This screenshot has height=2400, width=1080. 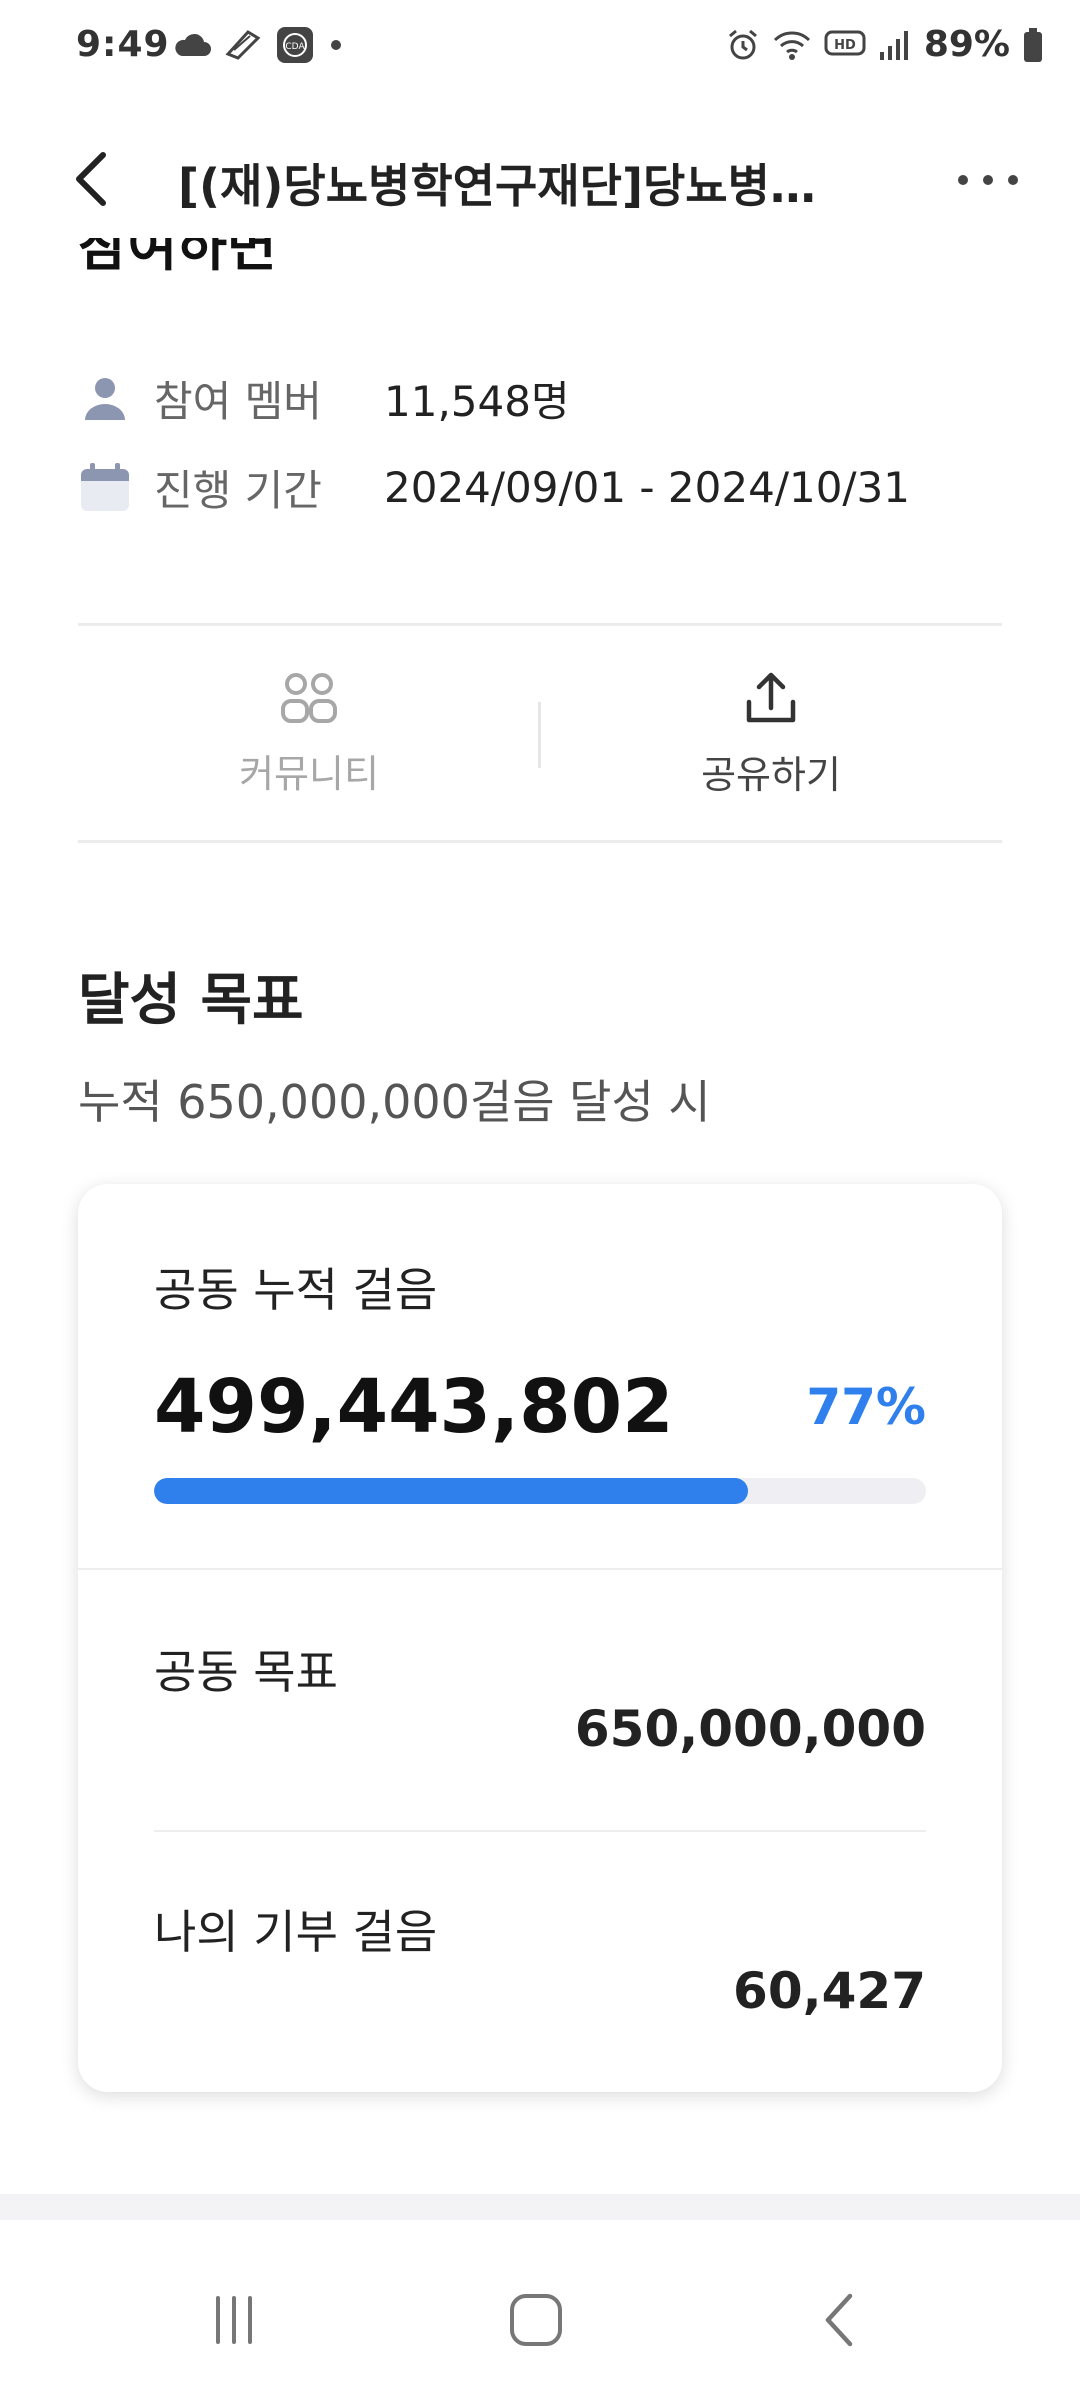 What do you see at coordinates (829, 1991) in the screenshot?
I see `my-donation-value: 60,427` at bounding box center [829, 1991].